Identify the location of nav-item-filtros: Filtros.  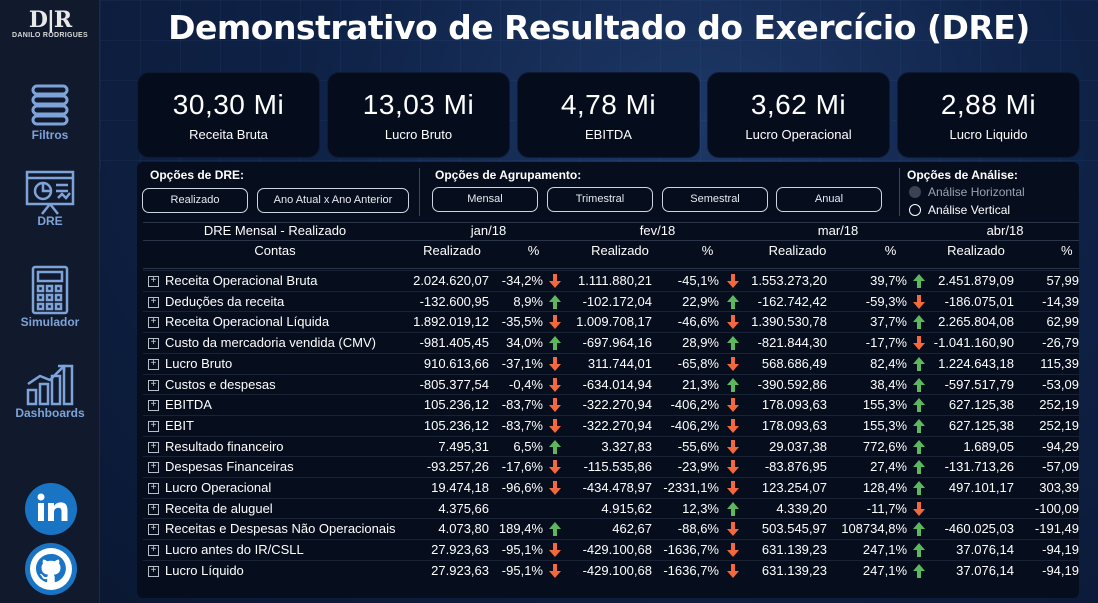
(50, 112).